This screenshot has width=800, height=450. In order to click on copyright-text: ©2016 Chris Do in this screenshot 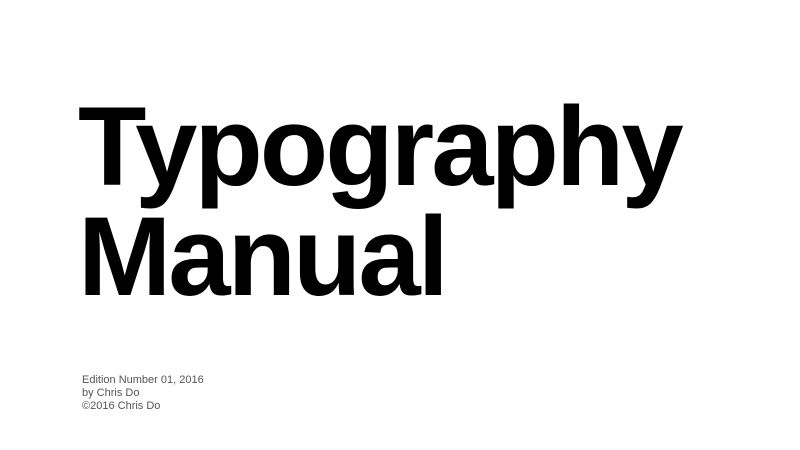, I will do `click(121, 406)`.